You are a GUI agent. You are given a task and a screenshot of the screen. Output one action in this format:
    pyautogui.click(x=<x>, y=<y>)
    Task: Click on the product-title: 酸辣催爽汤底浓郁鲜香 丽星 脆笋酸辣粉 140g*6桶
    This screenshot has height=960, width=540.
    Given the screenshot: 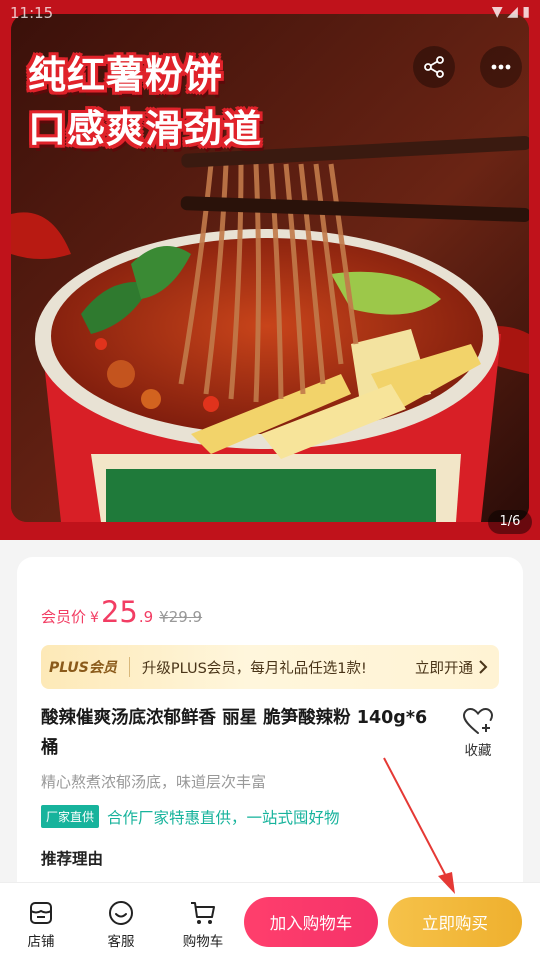 What is the action you would take?
    pyautogui.click(x=234, y=733)
    